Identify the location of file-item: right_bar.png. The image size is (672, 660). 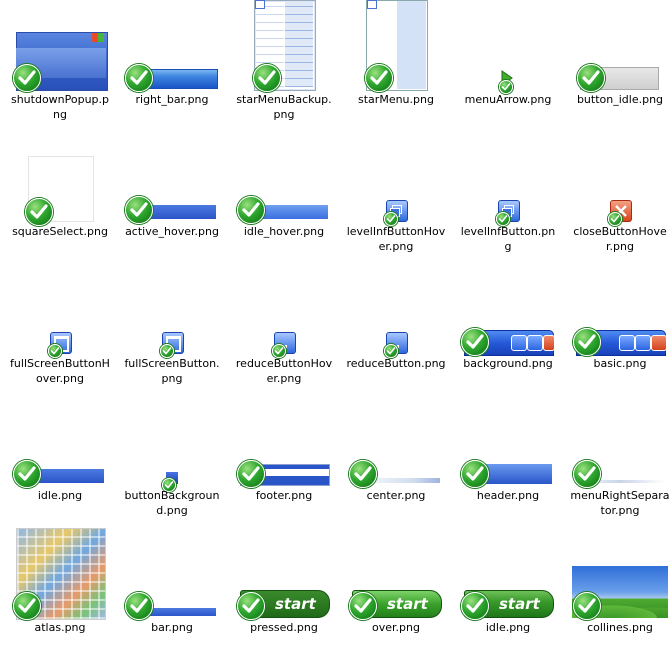
(172, 66).